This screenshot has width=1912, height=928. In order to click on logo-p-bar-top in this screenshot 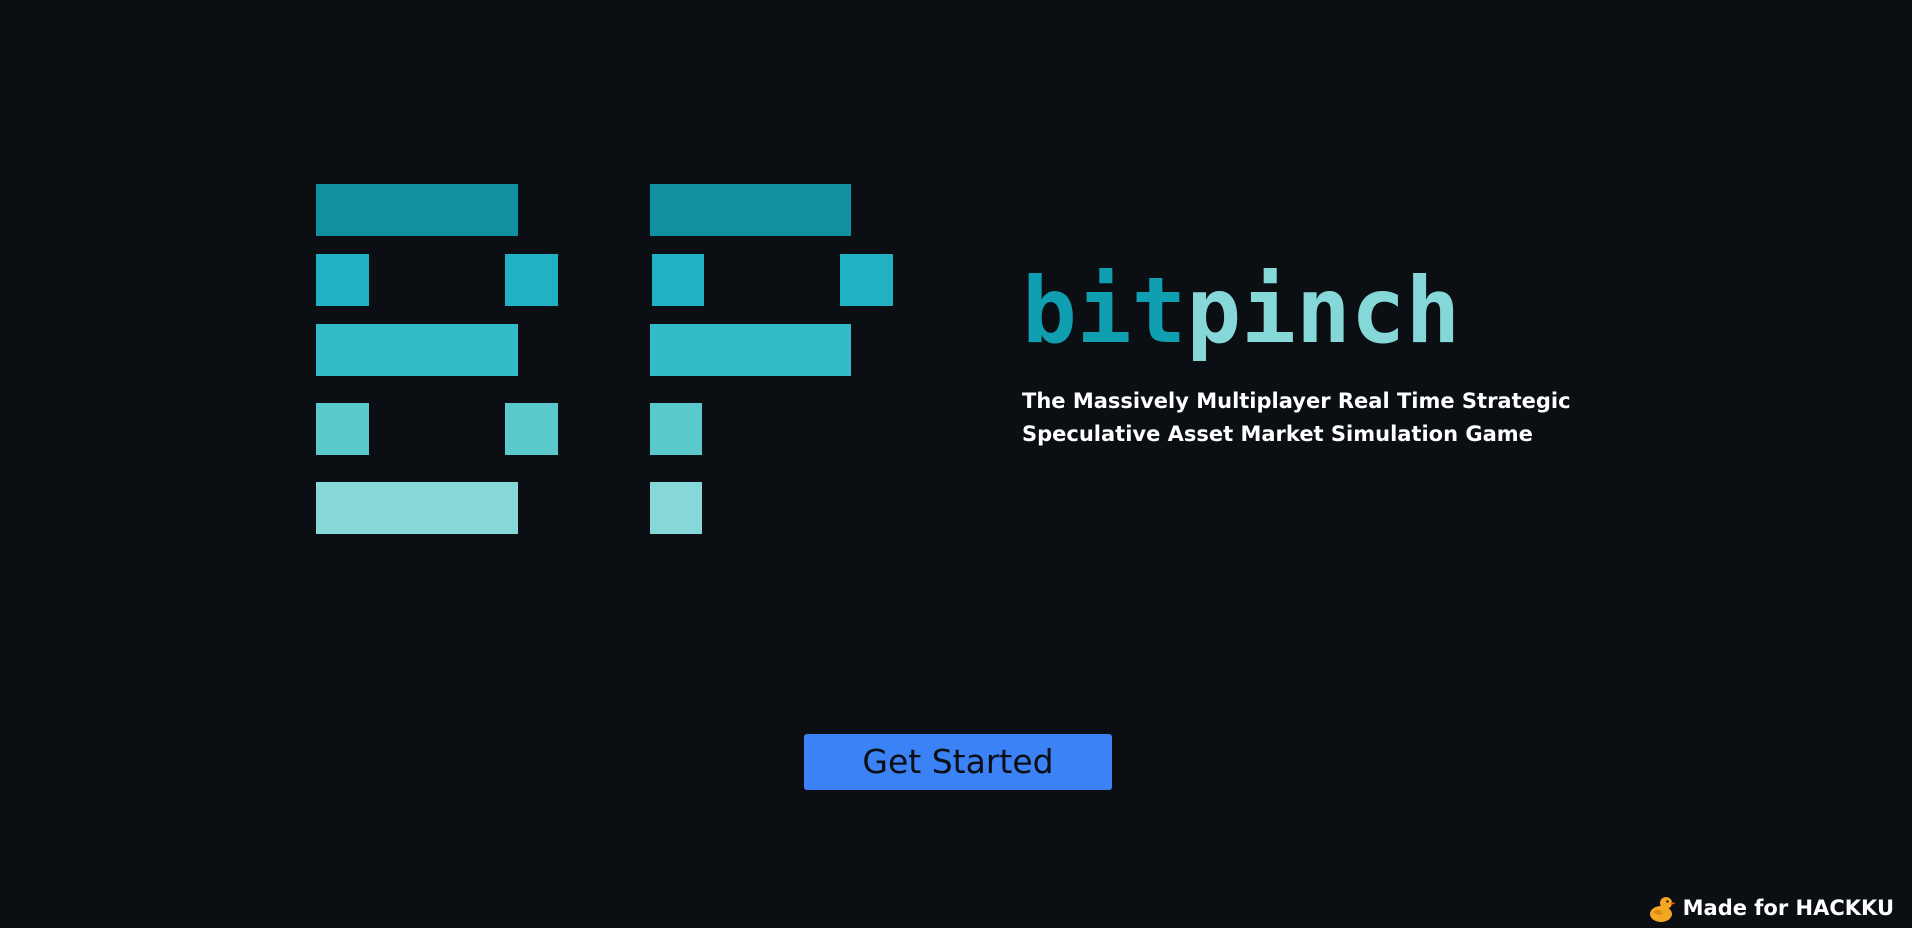, I will do `click(750, 210)`.